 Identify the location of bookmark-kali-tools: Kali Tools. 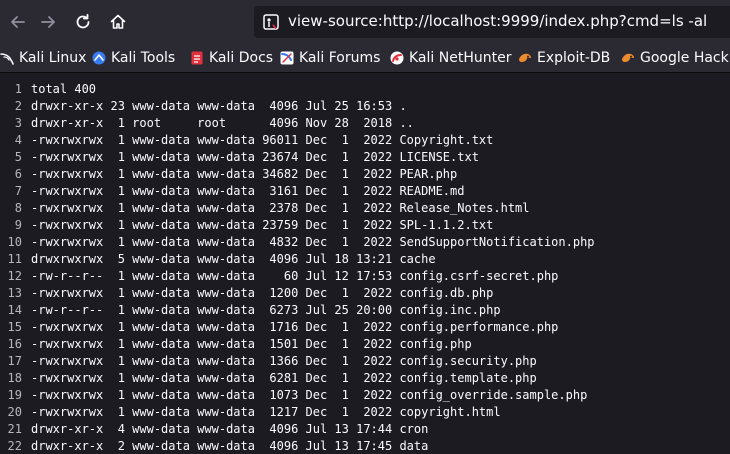
(133, 58).